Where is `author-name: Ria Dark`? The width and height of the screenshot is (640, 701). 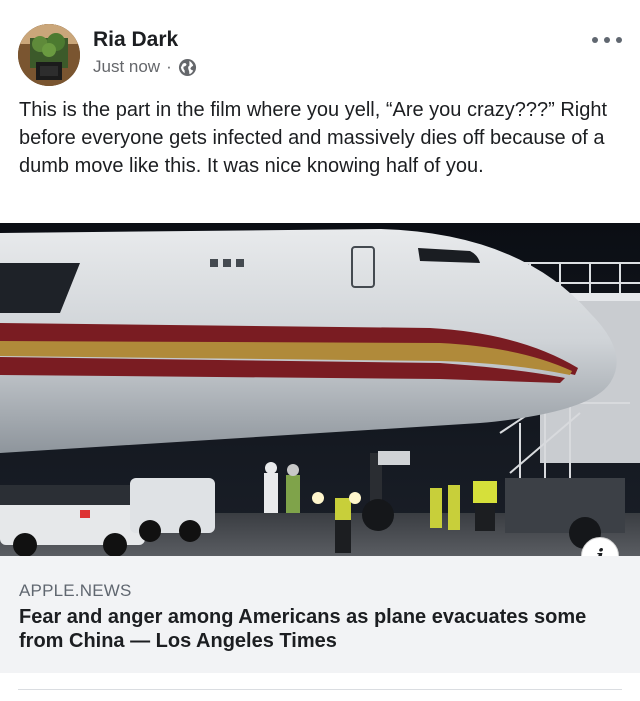
author-name: Ria Dark is located at coordinates (135, 40).